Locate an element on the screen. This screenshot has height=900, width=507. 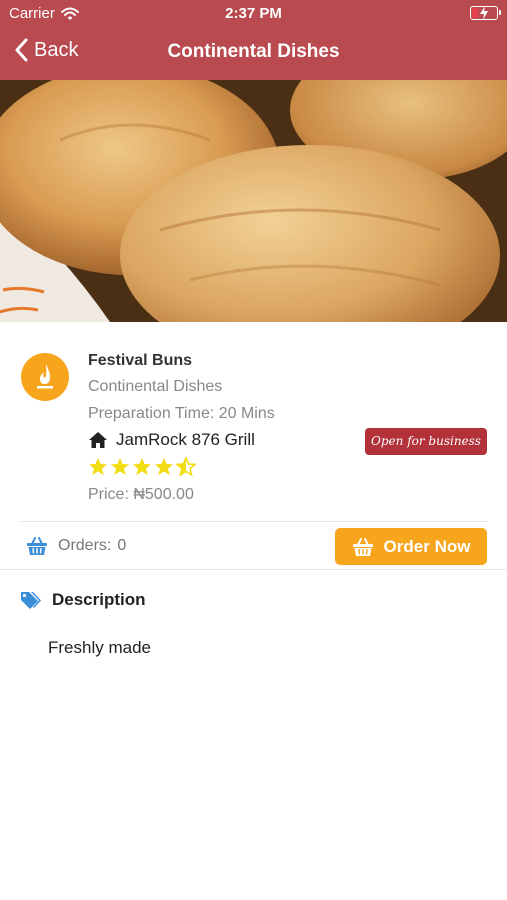
page-title: Continental Dishes is located at coordinates (253, 51).